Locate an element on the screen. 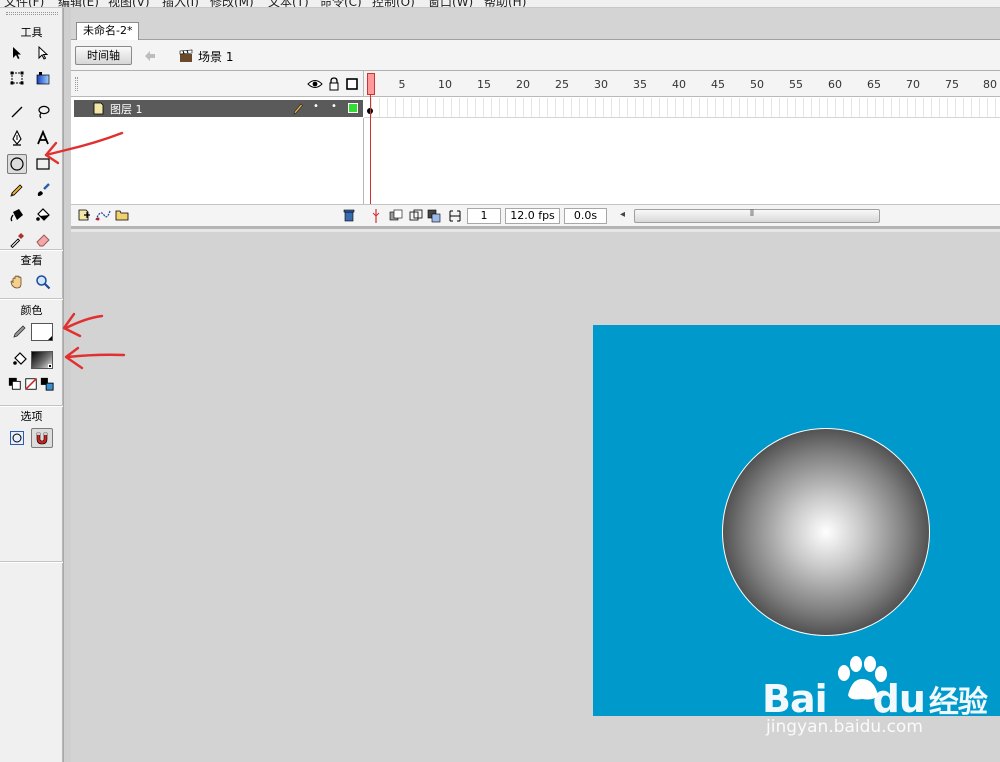 The height and width of the screenshot is (762, 1000). black-white-button is located at coordinates (15, 384).